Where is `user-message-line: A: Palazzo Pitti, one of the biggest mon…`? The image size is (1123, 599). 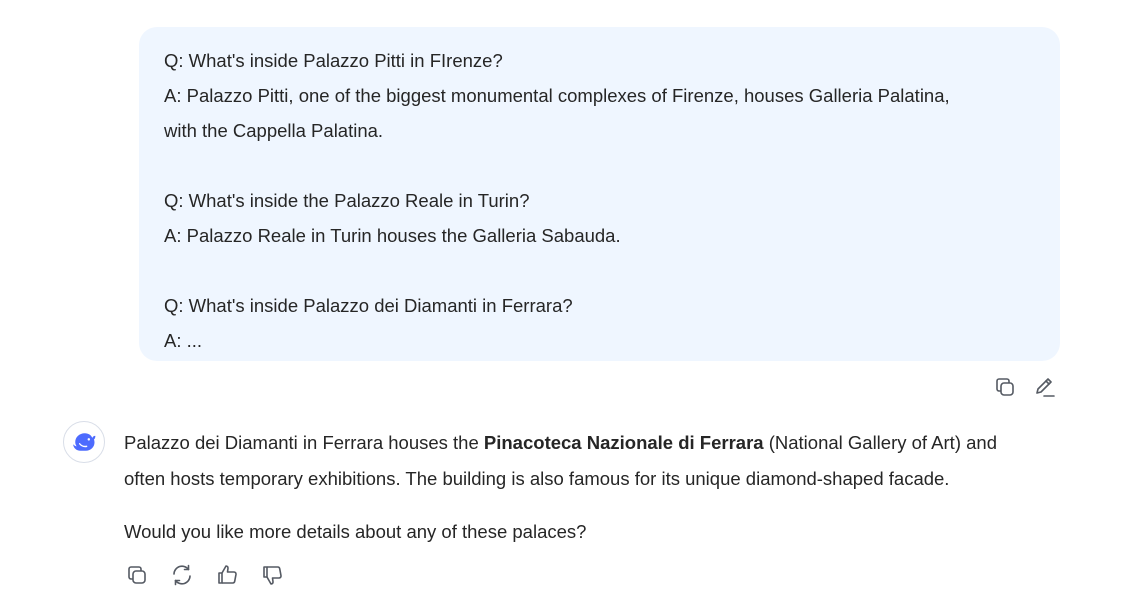
user-message-line: A: Palazzo Pitti, one of the biggest mon… is located at coordinates (557, 95).